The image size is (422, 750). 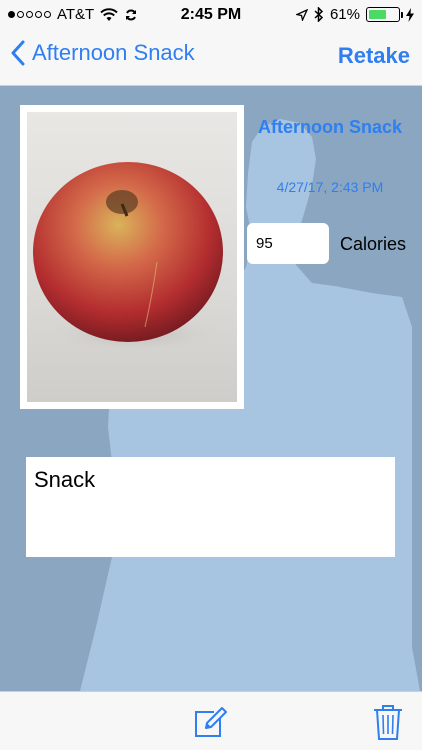 What do you see at coordinates (410, 14) in the screenshot?
I see `charging-icon` at bounding box center [410, 14].